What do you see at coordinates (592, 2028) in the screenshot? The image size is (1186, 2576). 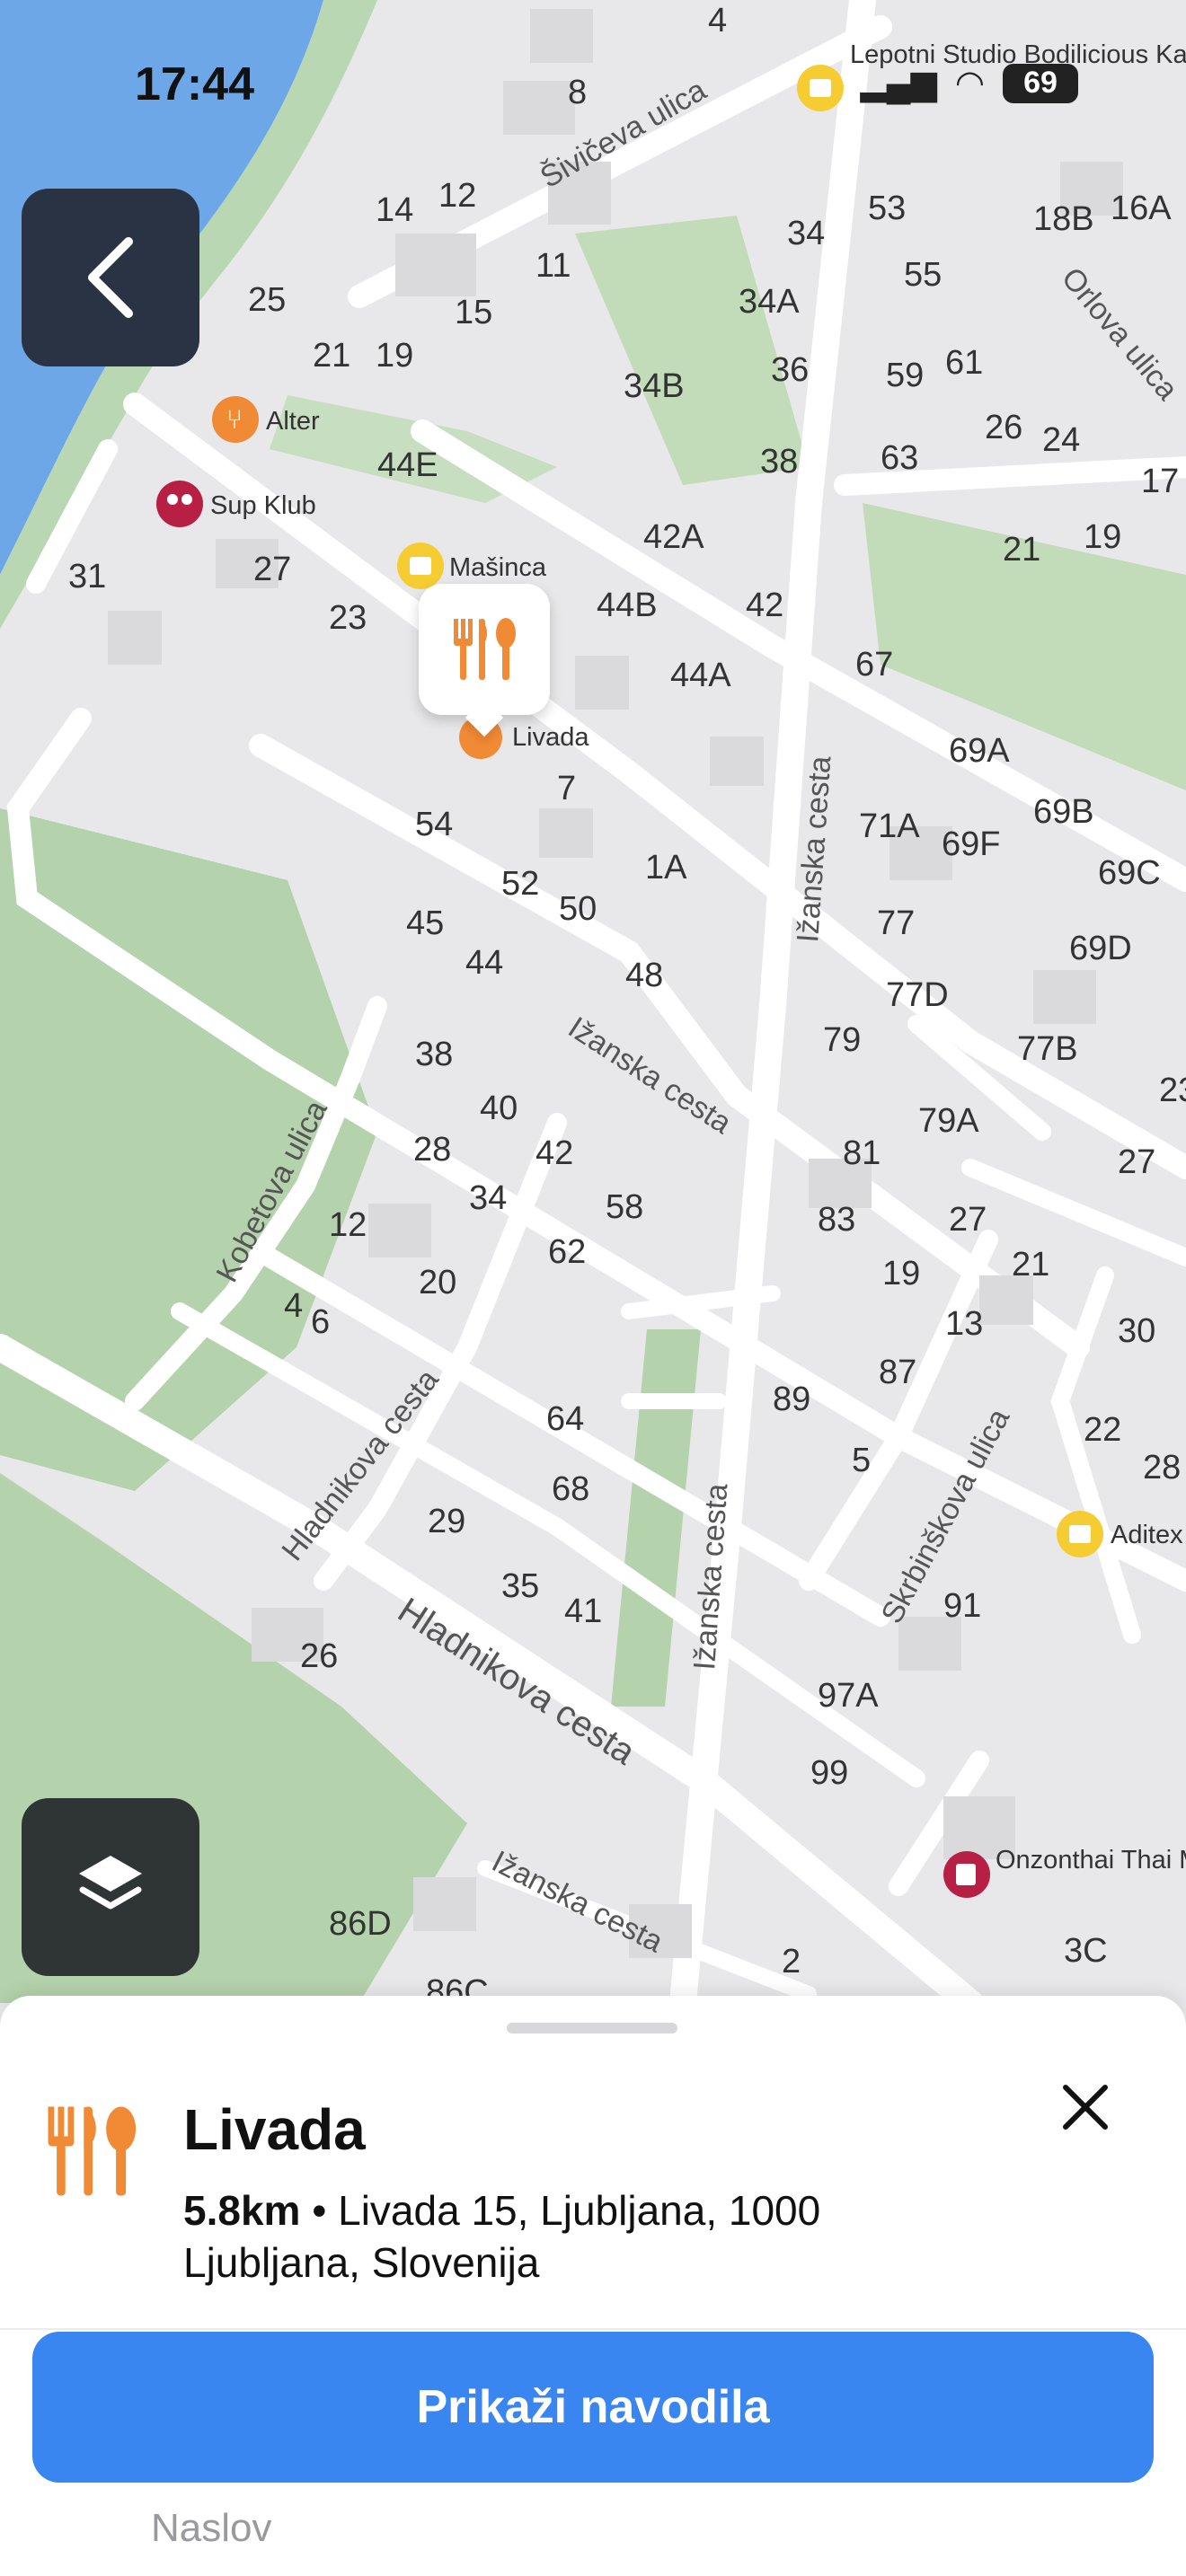 I see `sheet-drag-handle` at bounding box center [592, 2028].